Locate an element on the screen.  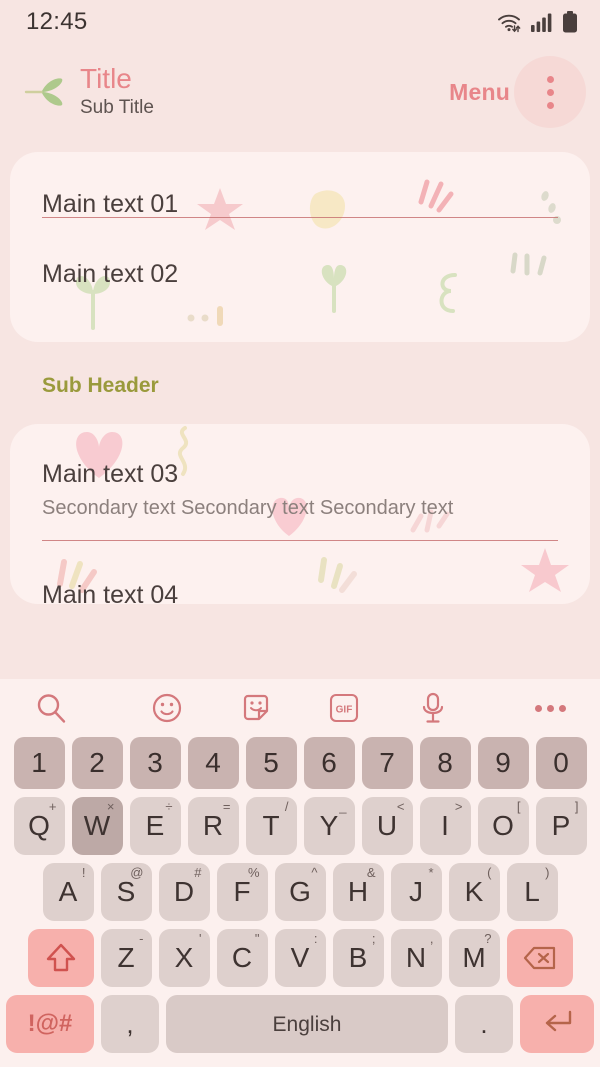
backspace-key is located at coordinates (539, 958).